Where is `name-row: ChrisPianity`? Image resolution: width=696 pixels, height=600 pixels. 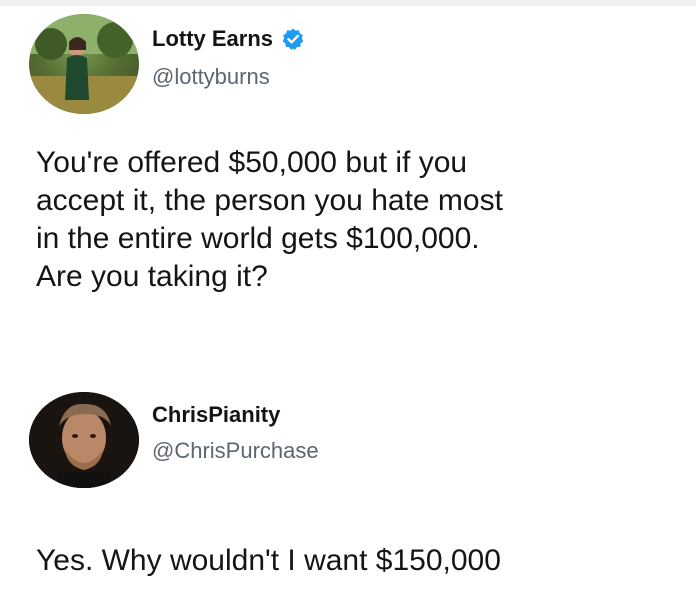 name-row: ChrisPianity is located at coordinates (216, 415).